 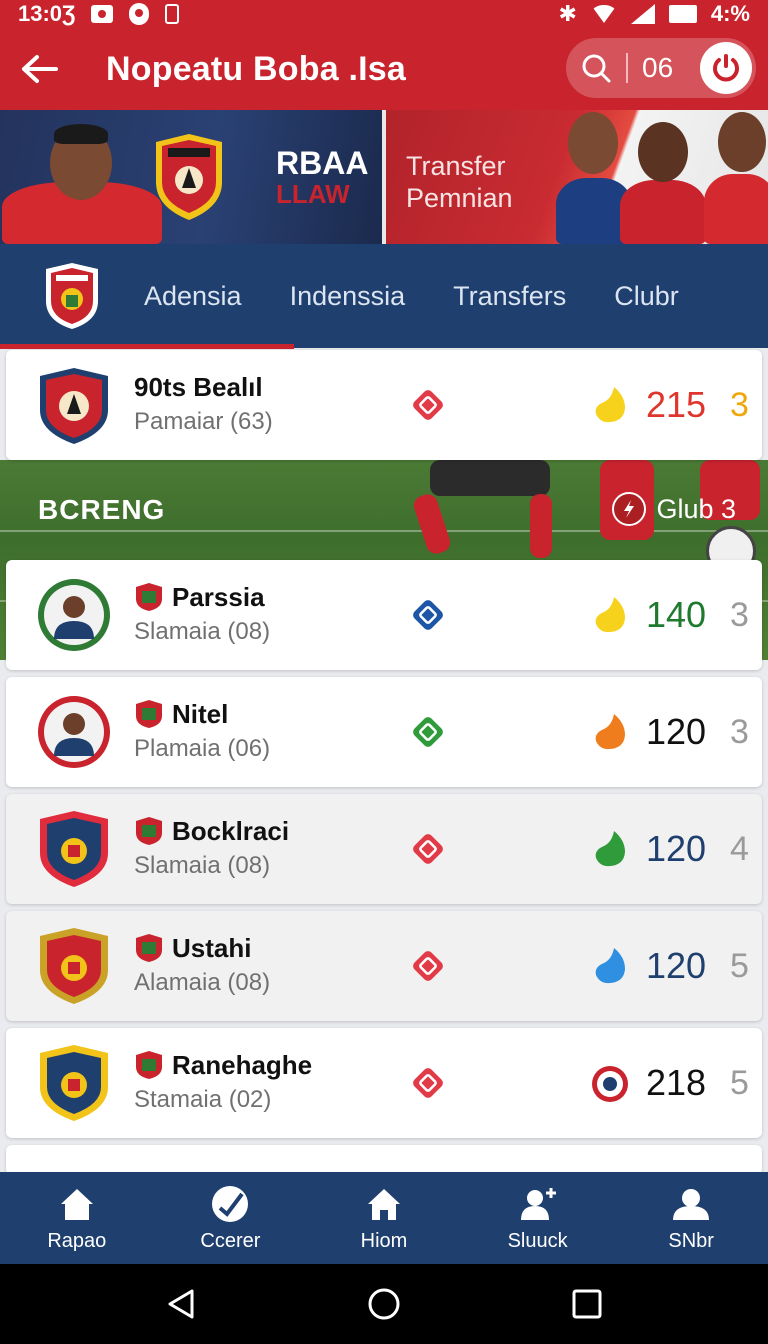 I want to click on section-filter-label: Glub 3, so click(x=696, y=508).